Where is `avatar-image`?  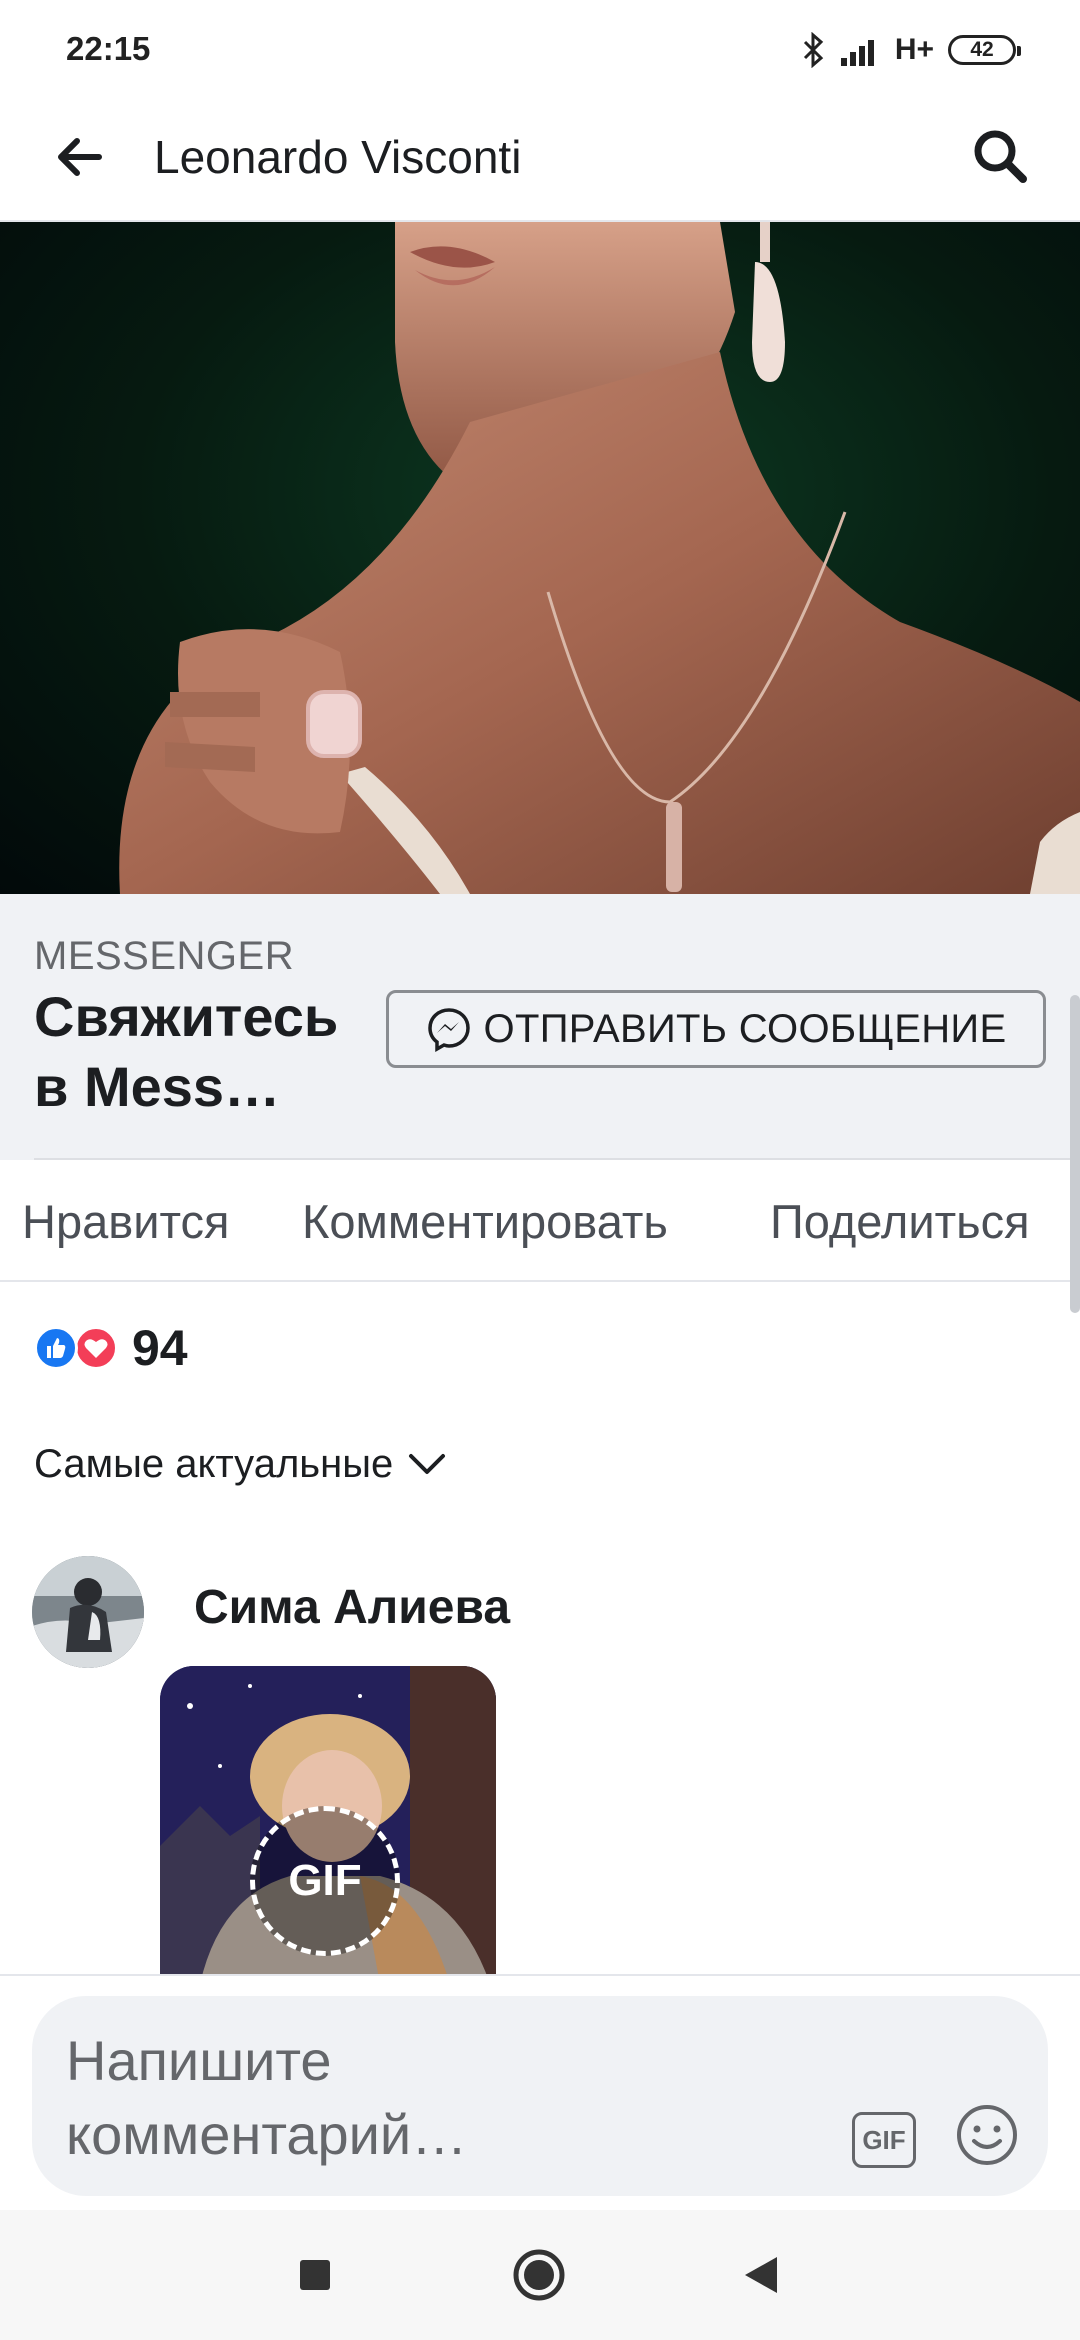
avatar-image is located at coordinates (88, 1612).